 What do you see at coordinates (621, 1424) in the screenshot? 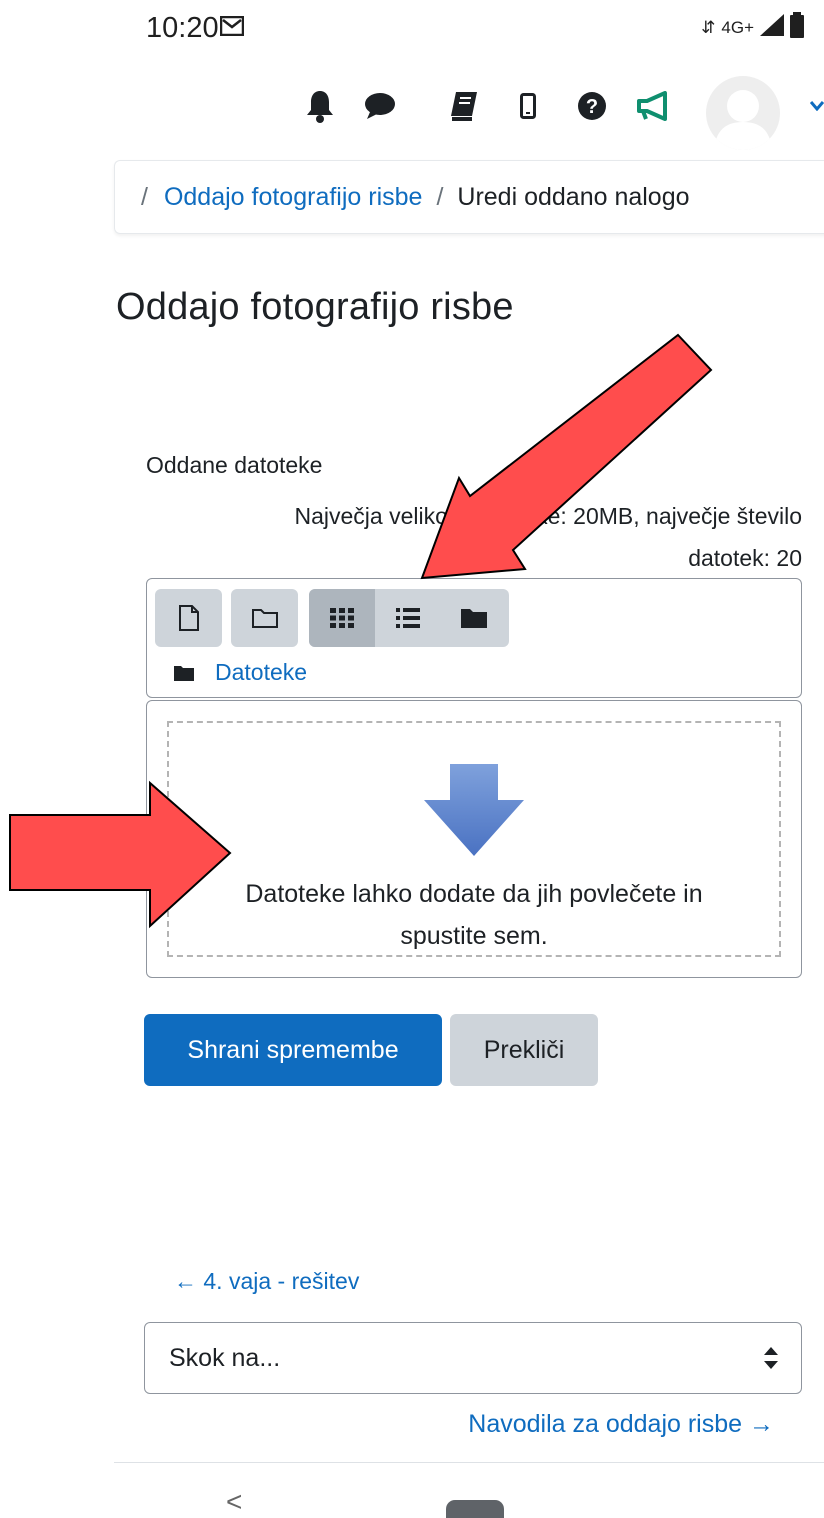
I see `next-activity-link: Navodila za oddajo risbe →` at bounding box center [621, 1424].